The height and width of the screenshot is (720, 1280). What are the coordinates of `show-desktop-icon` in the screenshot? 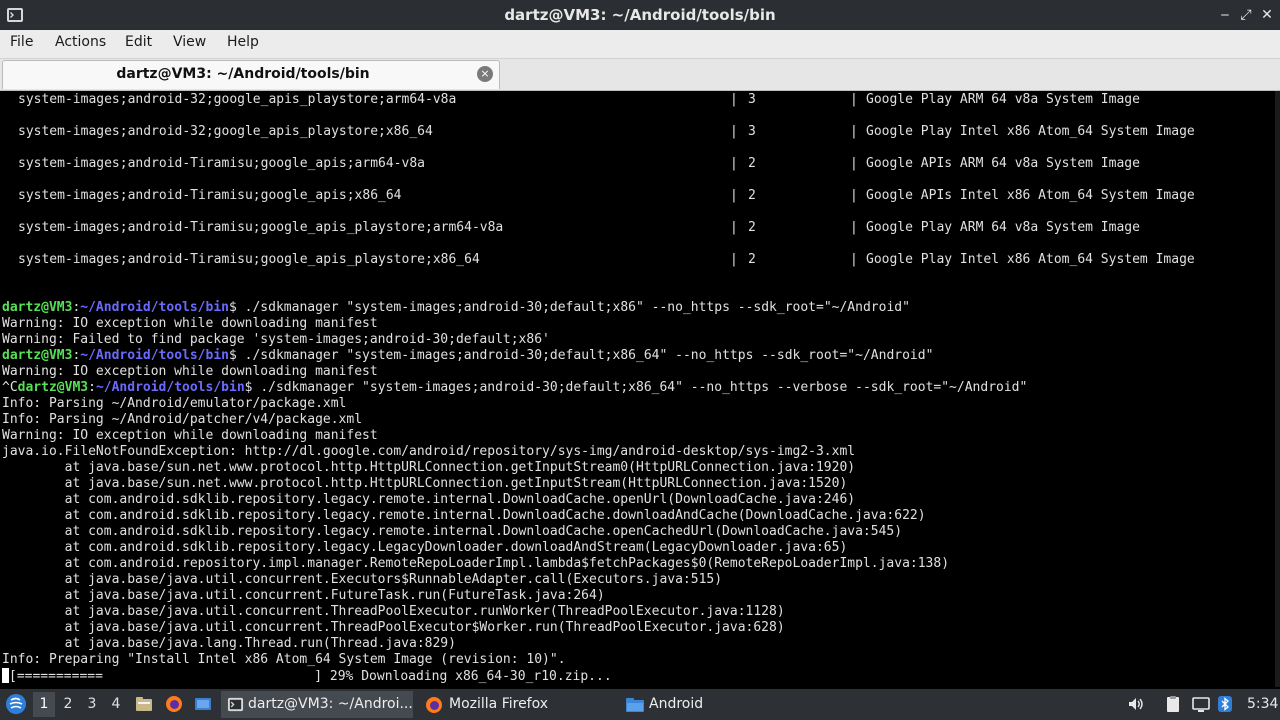 It's located at (203, 704).